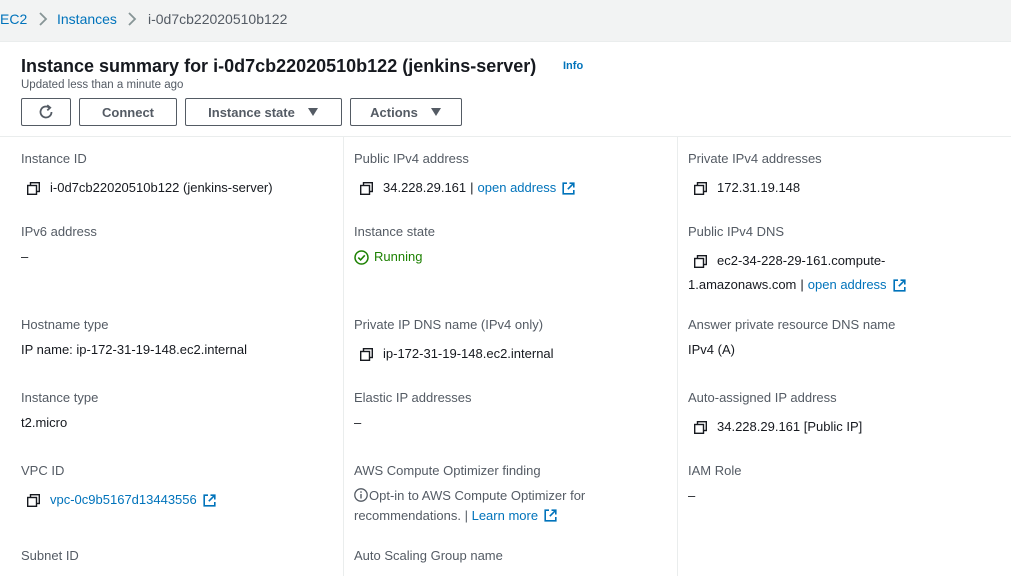 The height and width of the screenshot is (576, 1011). I want to click on hostname-type-value: IP name: ip-172-31-19-148.ec2.internal, so click(134, 349).